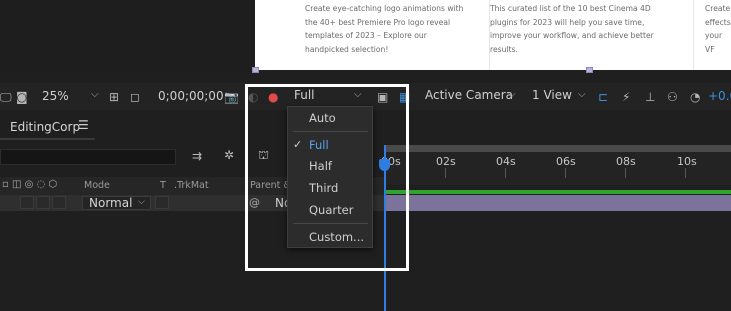 The image size is (731, 311). I want to click on ruler-label: 04s, so click(506, 161).